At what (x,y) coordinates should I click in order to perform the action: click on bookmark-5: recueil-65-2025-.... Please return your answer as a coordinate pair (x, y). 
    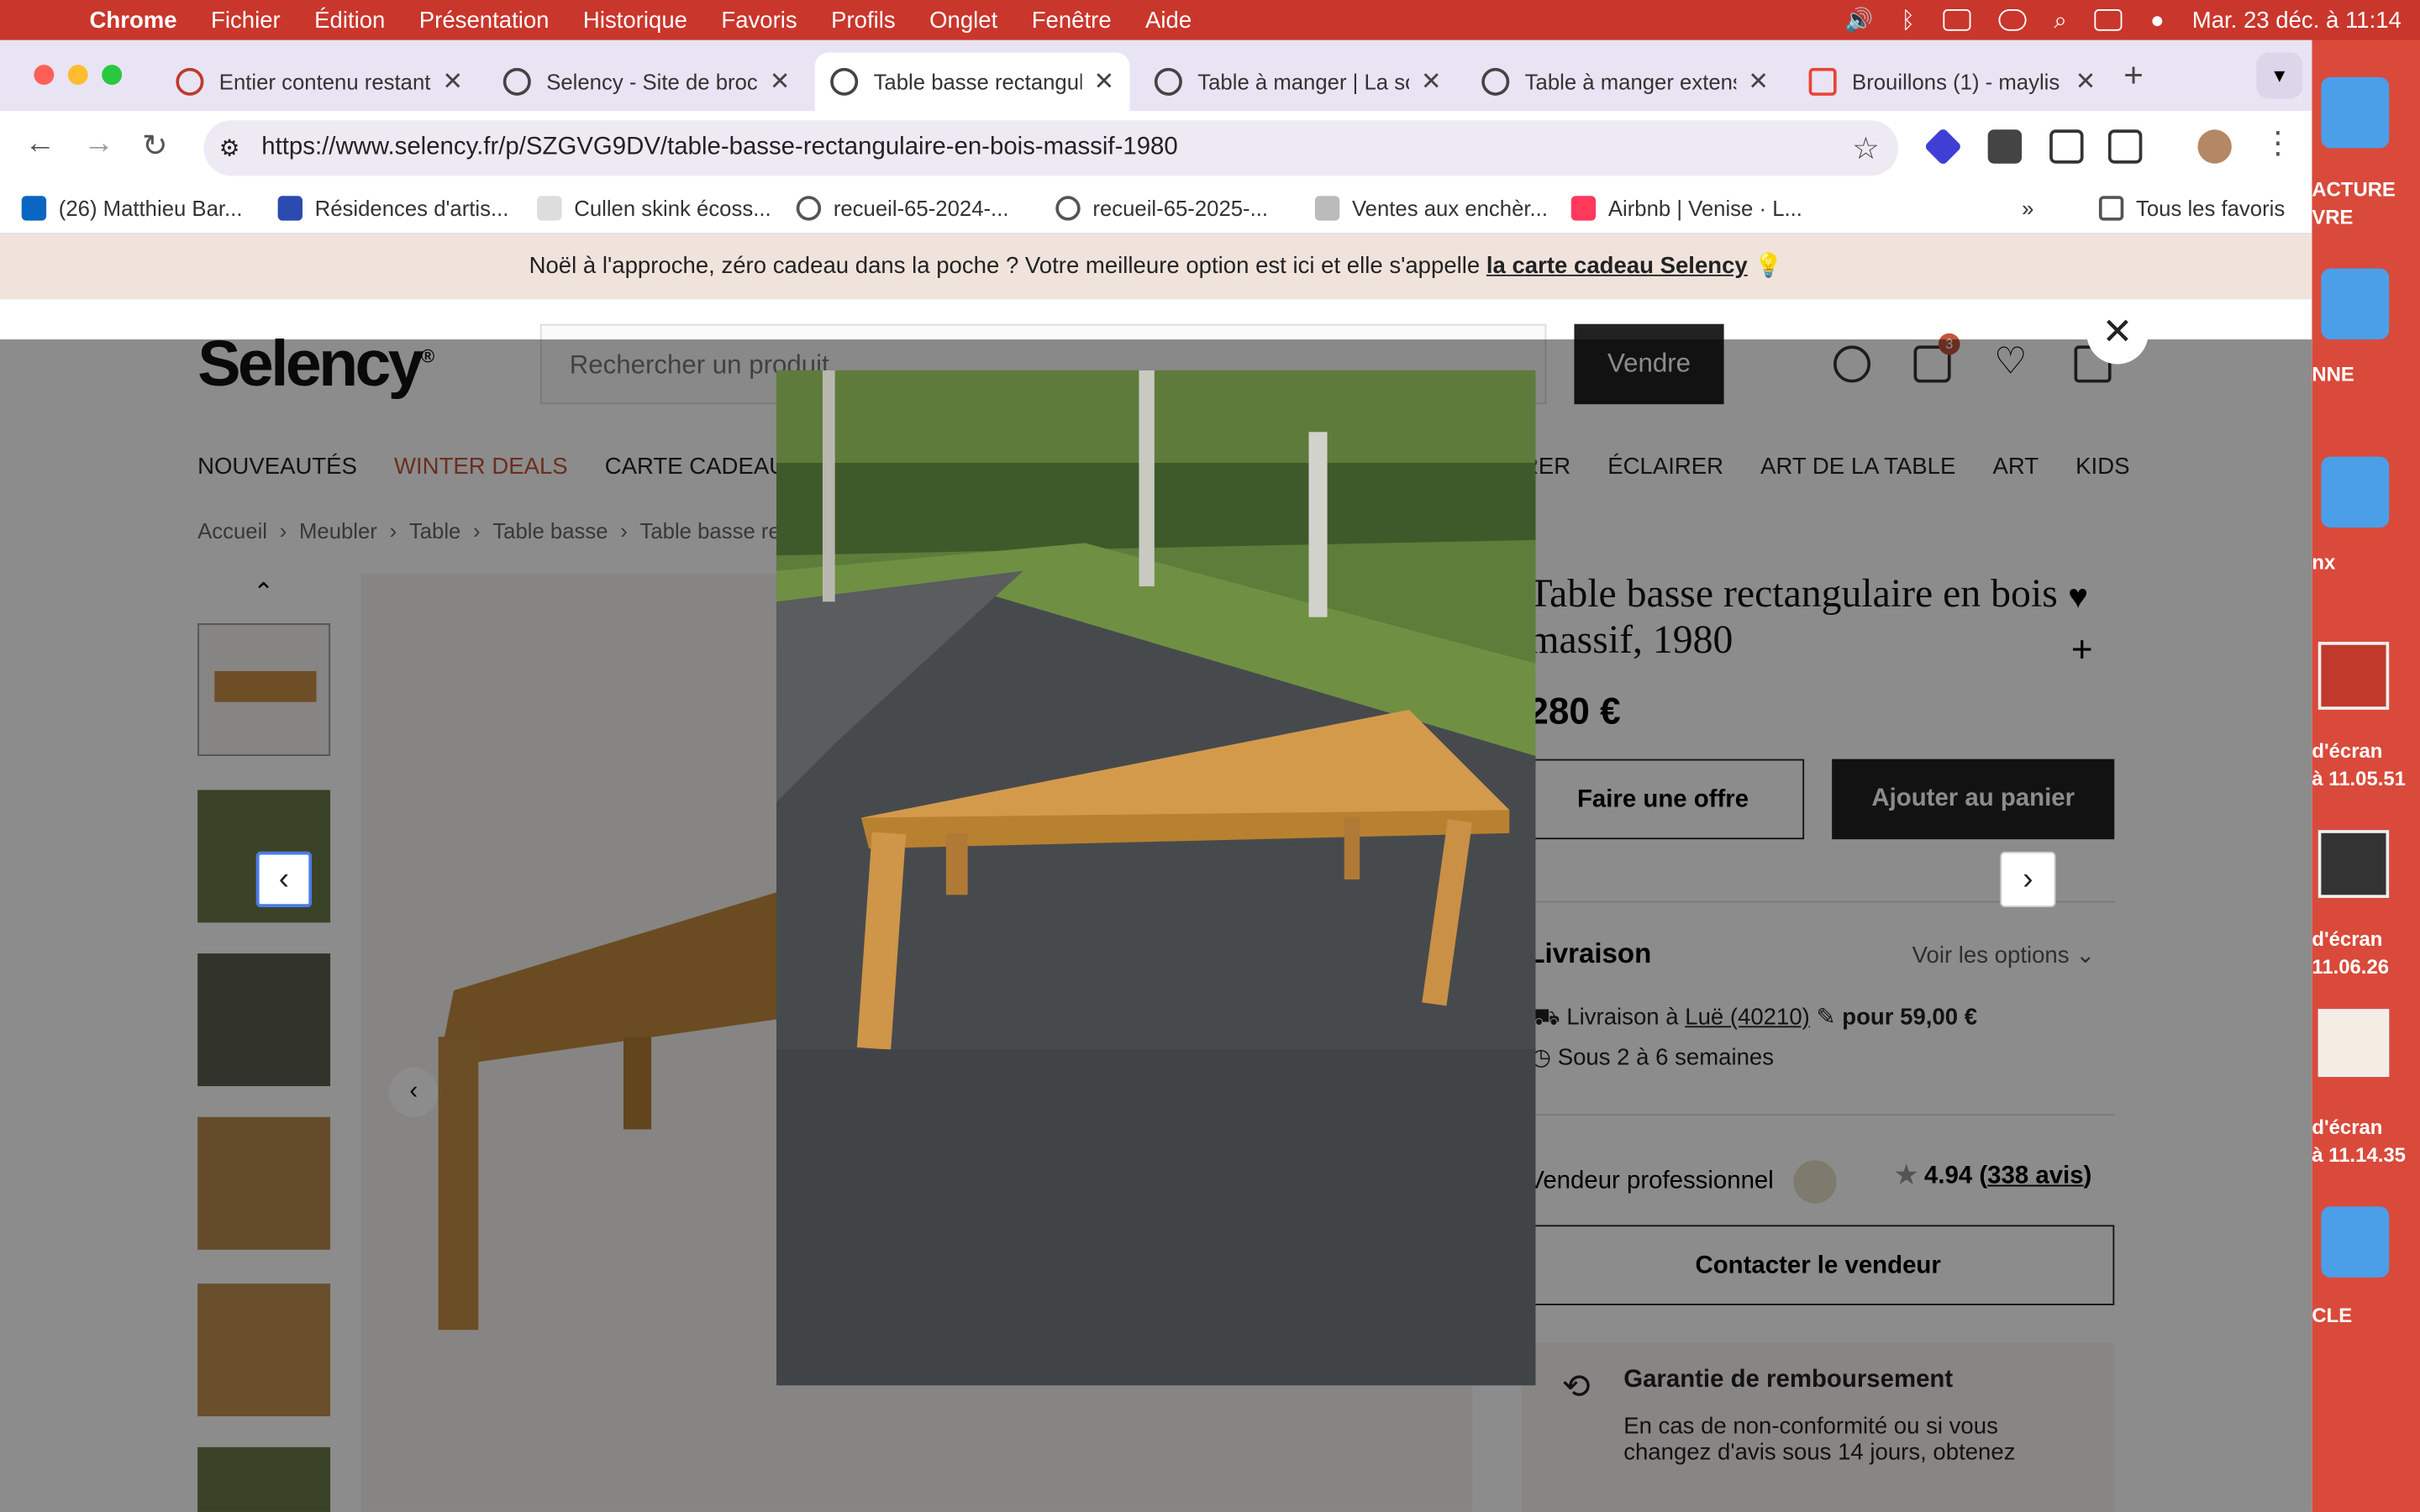
    Looking at the image, I should click on (1162, 208).